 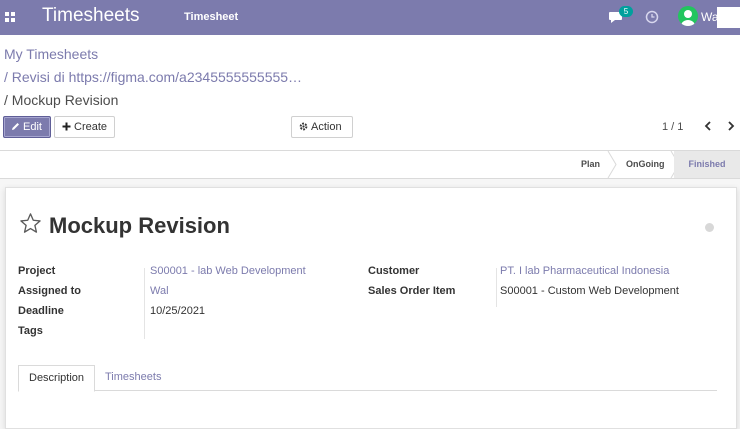 What do you see at coordinates (589, 291) in the screenshot?
I see `sales-order-item-value: S00001 - Custom Web Development` at bounding box center [589, 291].